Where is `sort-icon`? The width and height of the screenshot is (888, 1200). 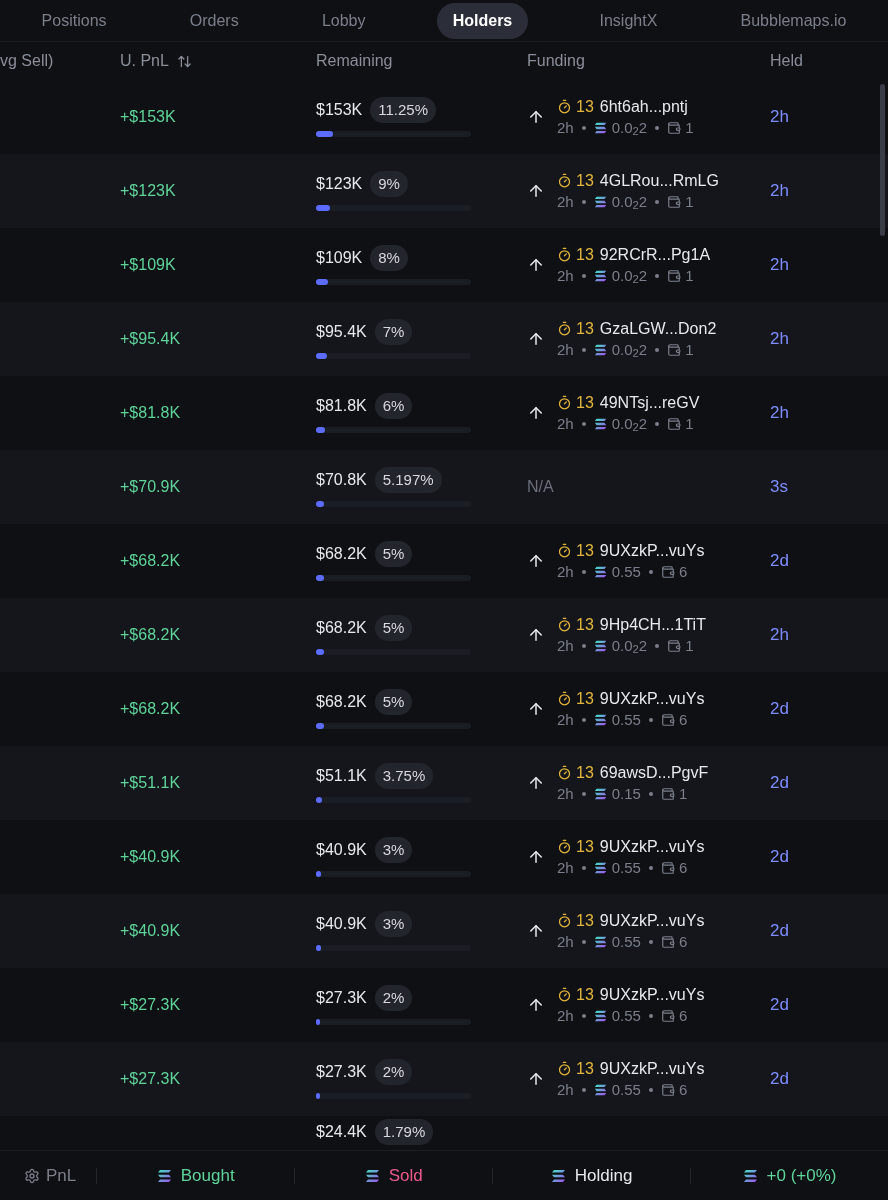
sort-icon is located at coordinates (184, 61).